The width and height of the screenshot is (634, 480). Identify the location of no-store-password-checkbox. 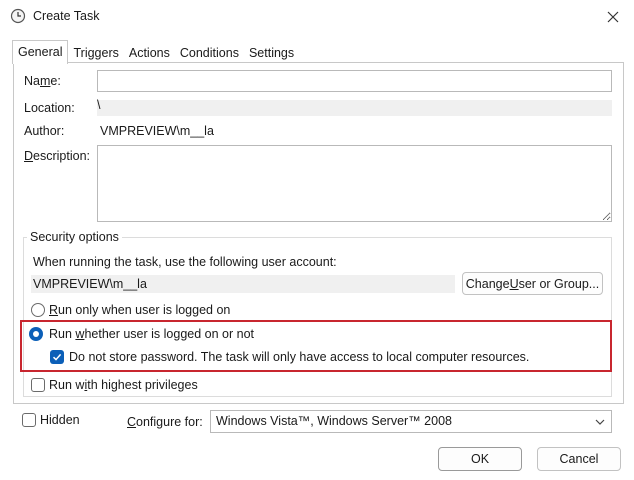
(57, 357).